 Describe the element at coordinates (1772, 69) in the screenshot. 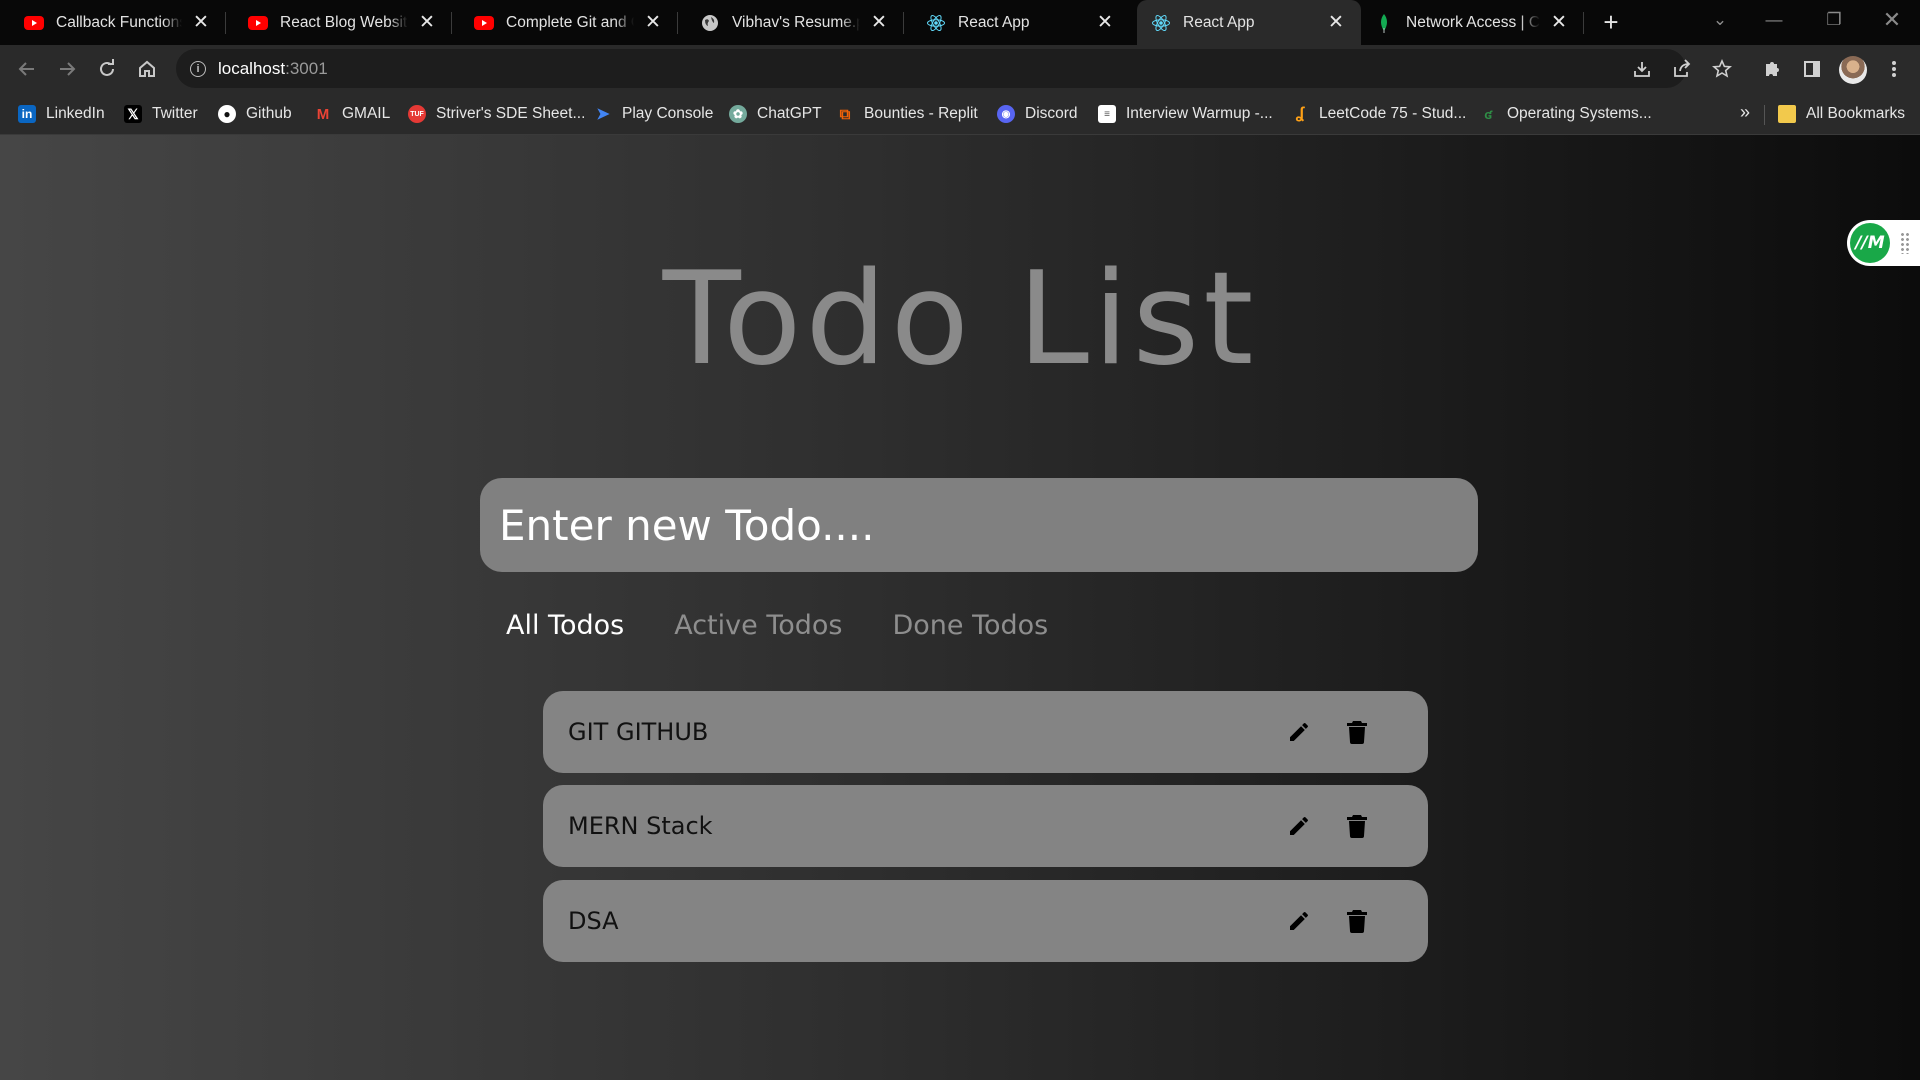

I see `extensions-puzzle-icon` at that location.